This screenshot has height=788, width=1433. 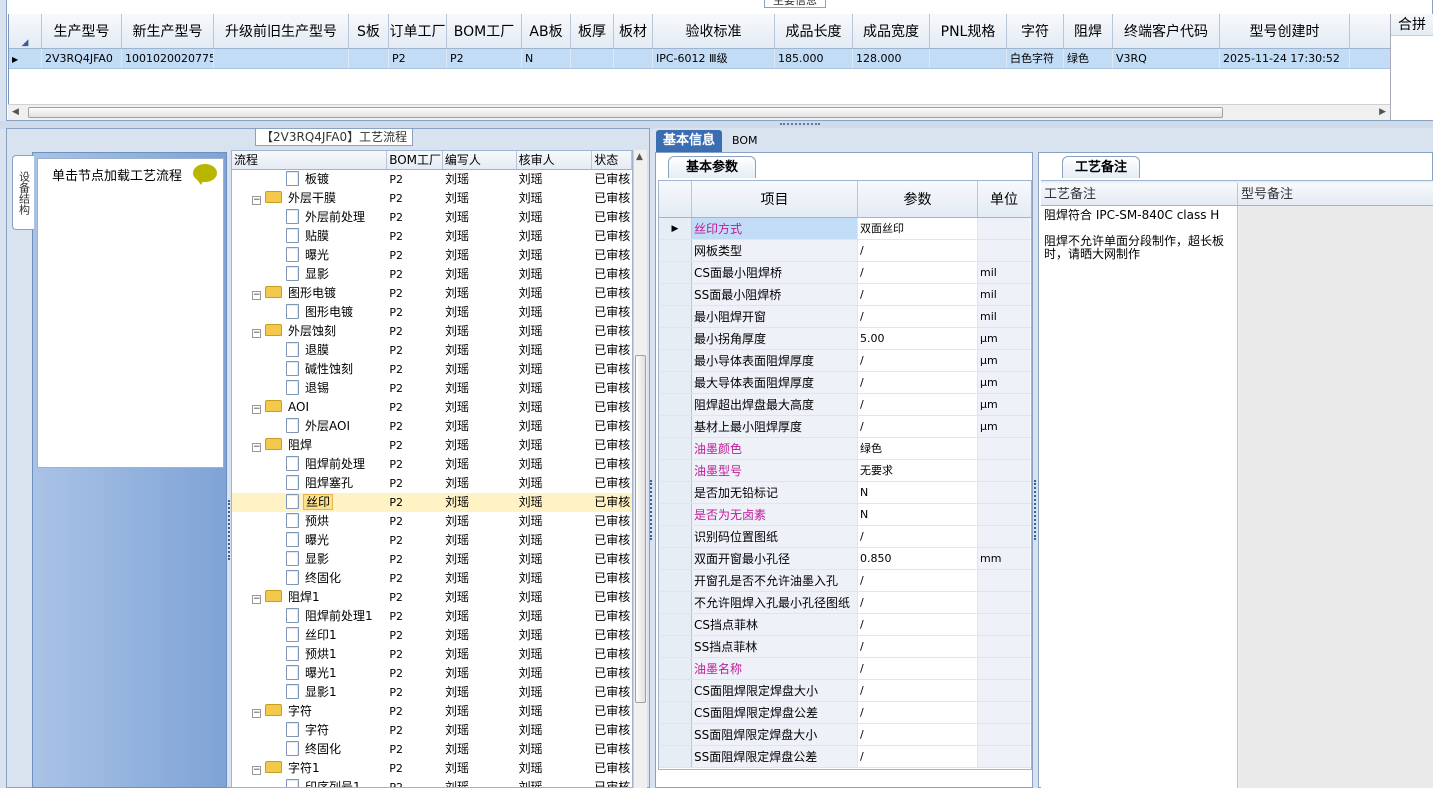 I want to click on param-row: 最小导体表面阻焊厚度 / μm, so click(x=845, y=361).